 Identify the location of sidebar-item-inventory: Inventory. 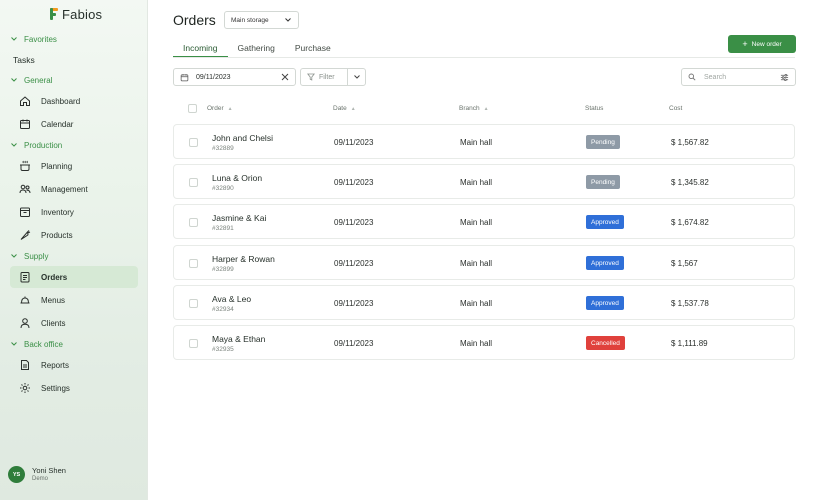
(74, 212).